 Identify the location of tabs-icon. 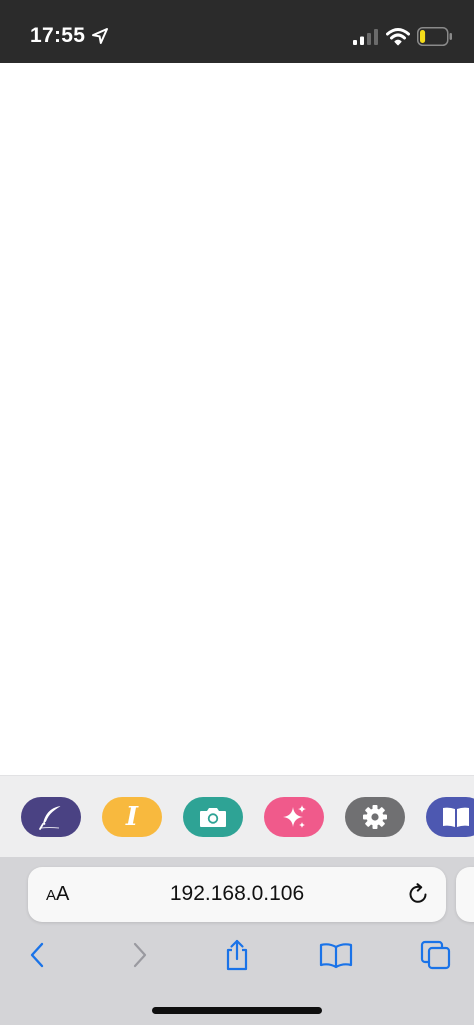
(435, 955).